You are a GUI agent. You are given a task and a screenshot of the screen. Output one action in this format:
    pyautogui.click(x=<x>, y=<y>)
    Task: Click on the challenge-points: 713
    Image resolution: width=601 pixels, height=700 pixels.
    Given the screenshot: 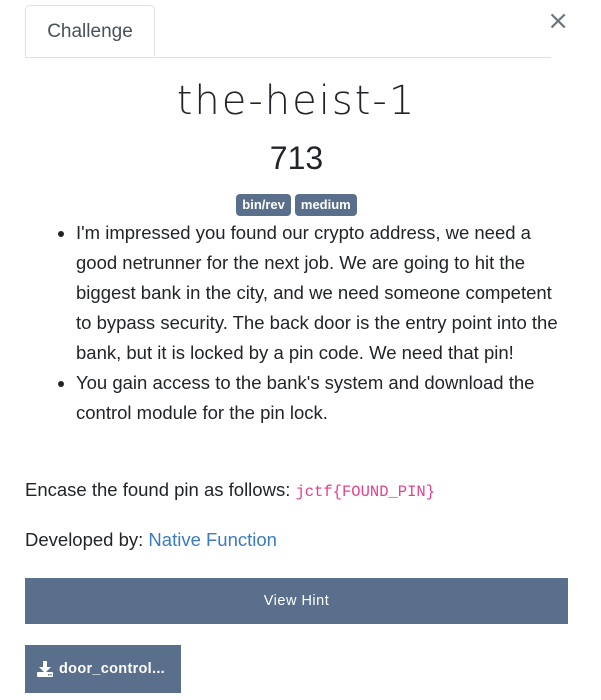 What is the action you would take?
    pyautogui.click(x=296, y=158)
    